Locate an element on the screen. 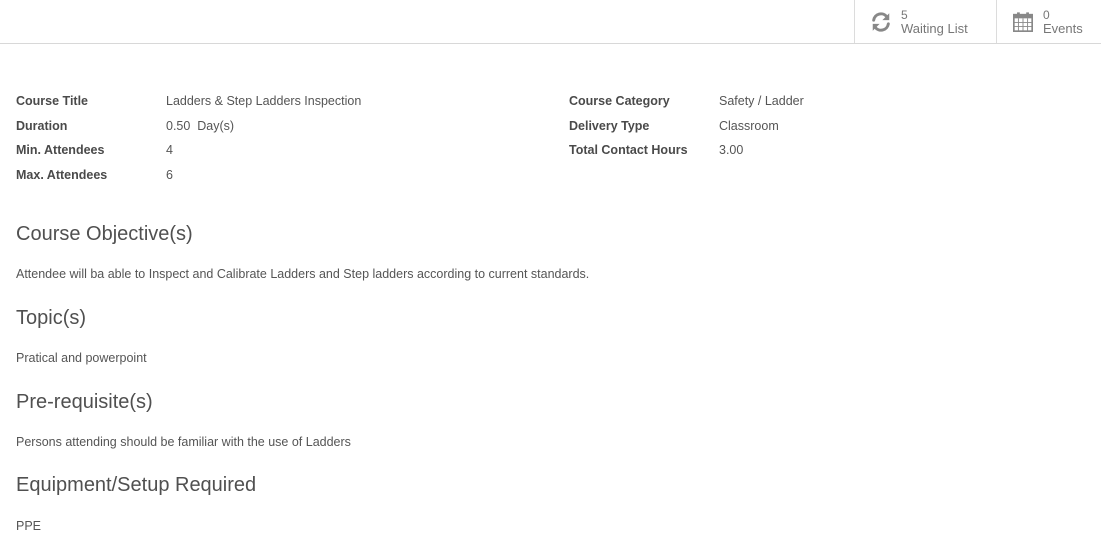  section-title-prerequisites: Pre-requisite(s) is located at coordinates (84, 402).